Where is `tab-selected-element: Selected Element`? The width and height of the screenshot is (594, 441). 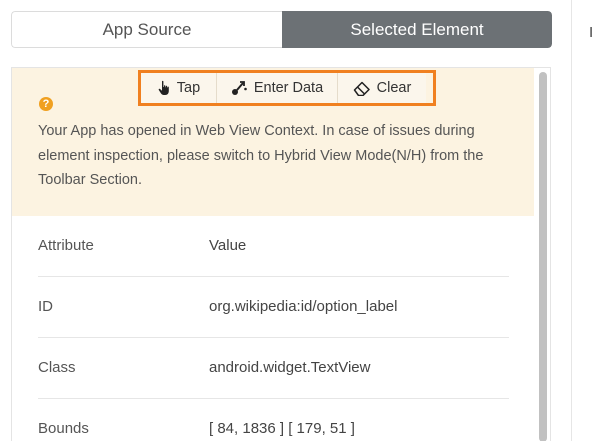
tab-selected-element: Selected Element is located at coordinates (417, 29).